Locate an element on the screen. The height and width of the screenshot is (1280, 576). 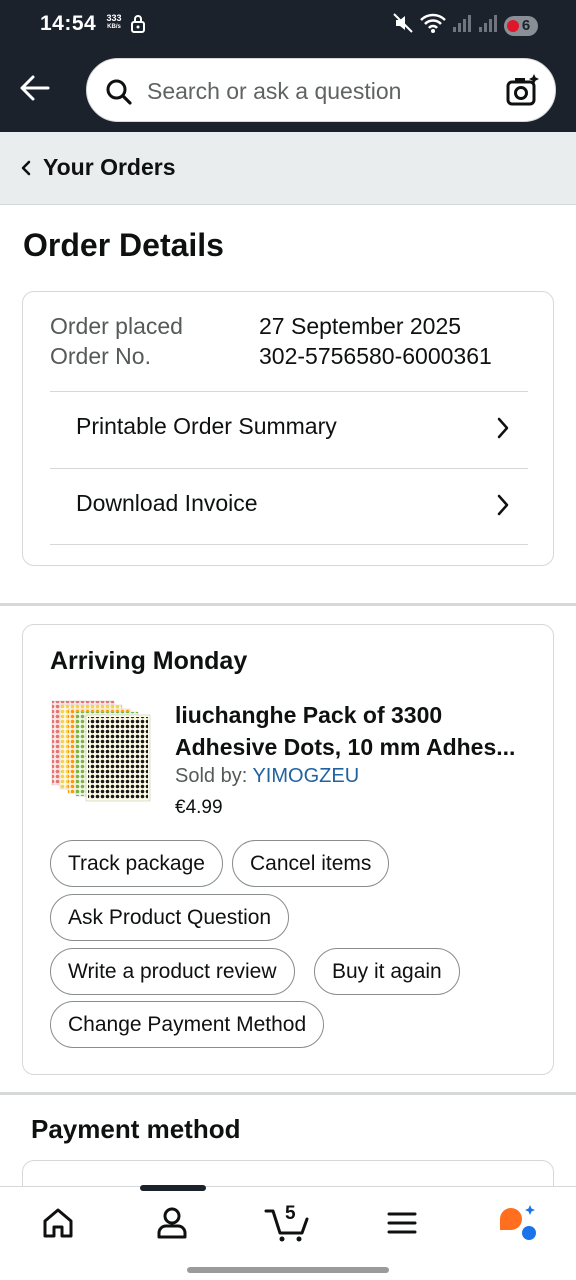
lock-icon is located at coordinates (138, 26).